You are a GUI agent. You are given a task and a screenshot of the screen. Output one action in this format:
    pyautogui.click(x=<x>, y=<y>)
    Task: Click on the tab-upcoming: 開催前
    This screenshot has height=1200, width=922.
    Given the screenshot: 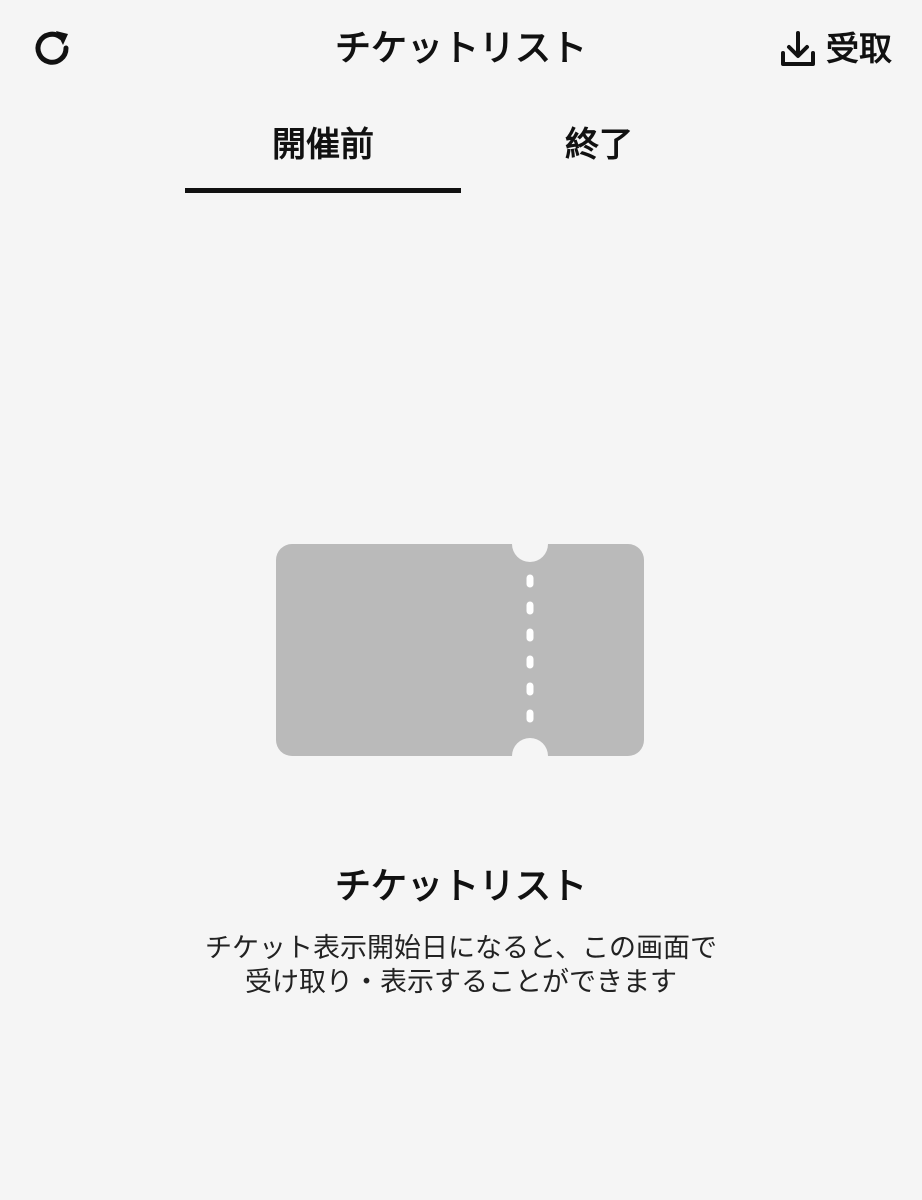 What is the action you would take?
    pyautogui.click(x=323, y=151)
    